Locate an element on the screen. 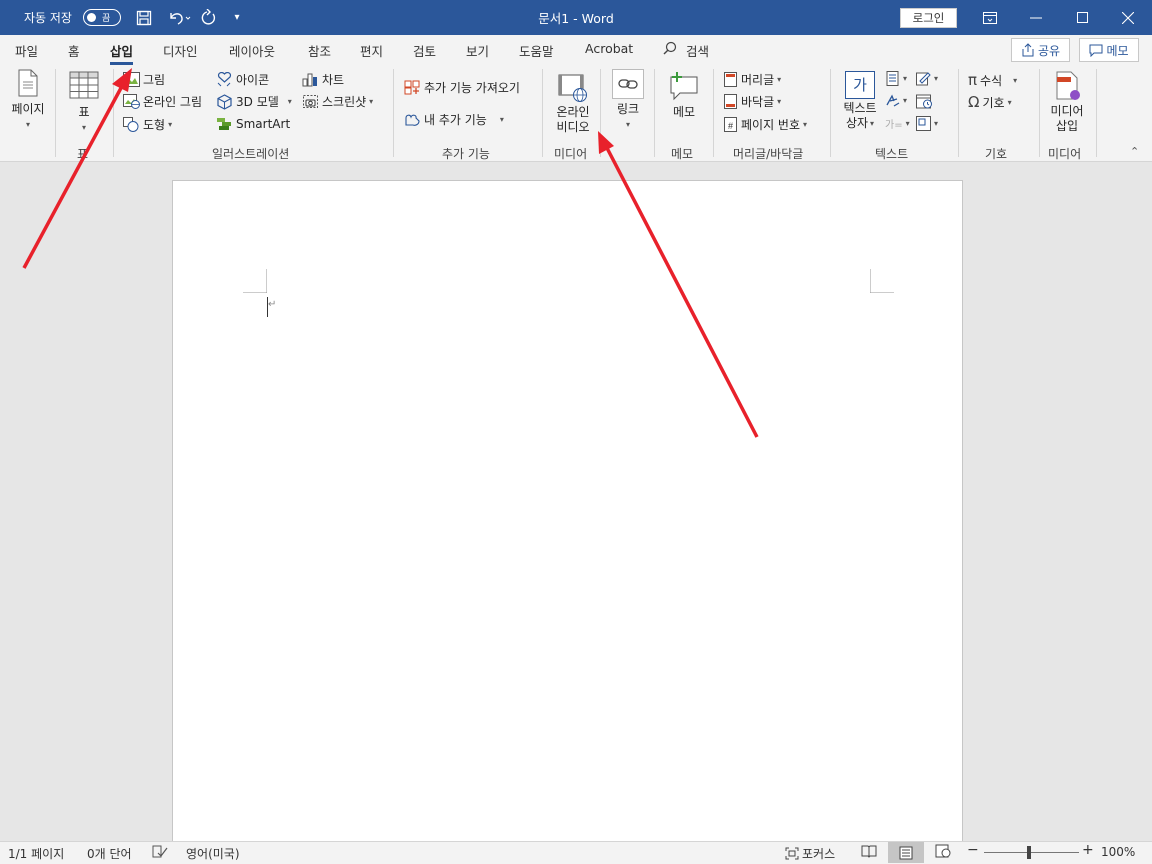 This screenshot has height=864, width=1152. ribbon-display-icon is located at coordinates (990, 17).